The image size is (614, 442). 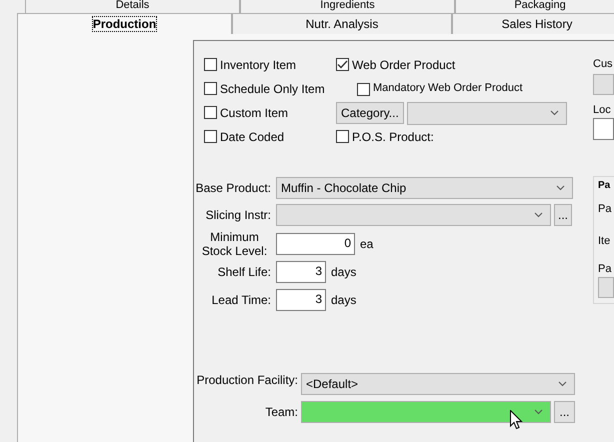 I want to click on field-label: Loc, so click(x=602, y=111).